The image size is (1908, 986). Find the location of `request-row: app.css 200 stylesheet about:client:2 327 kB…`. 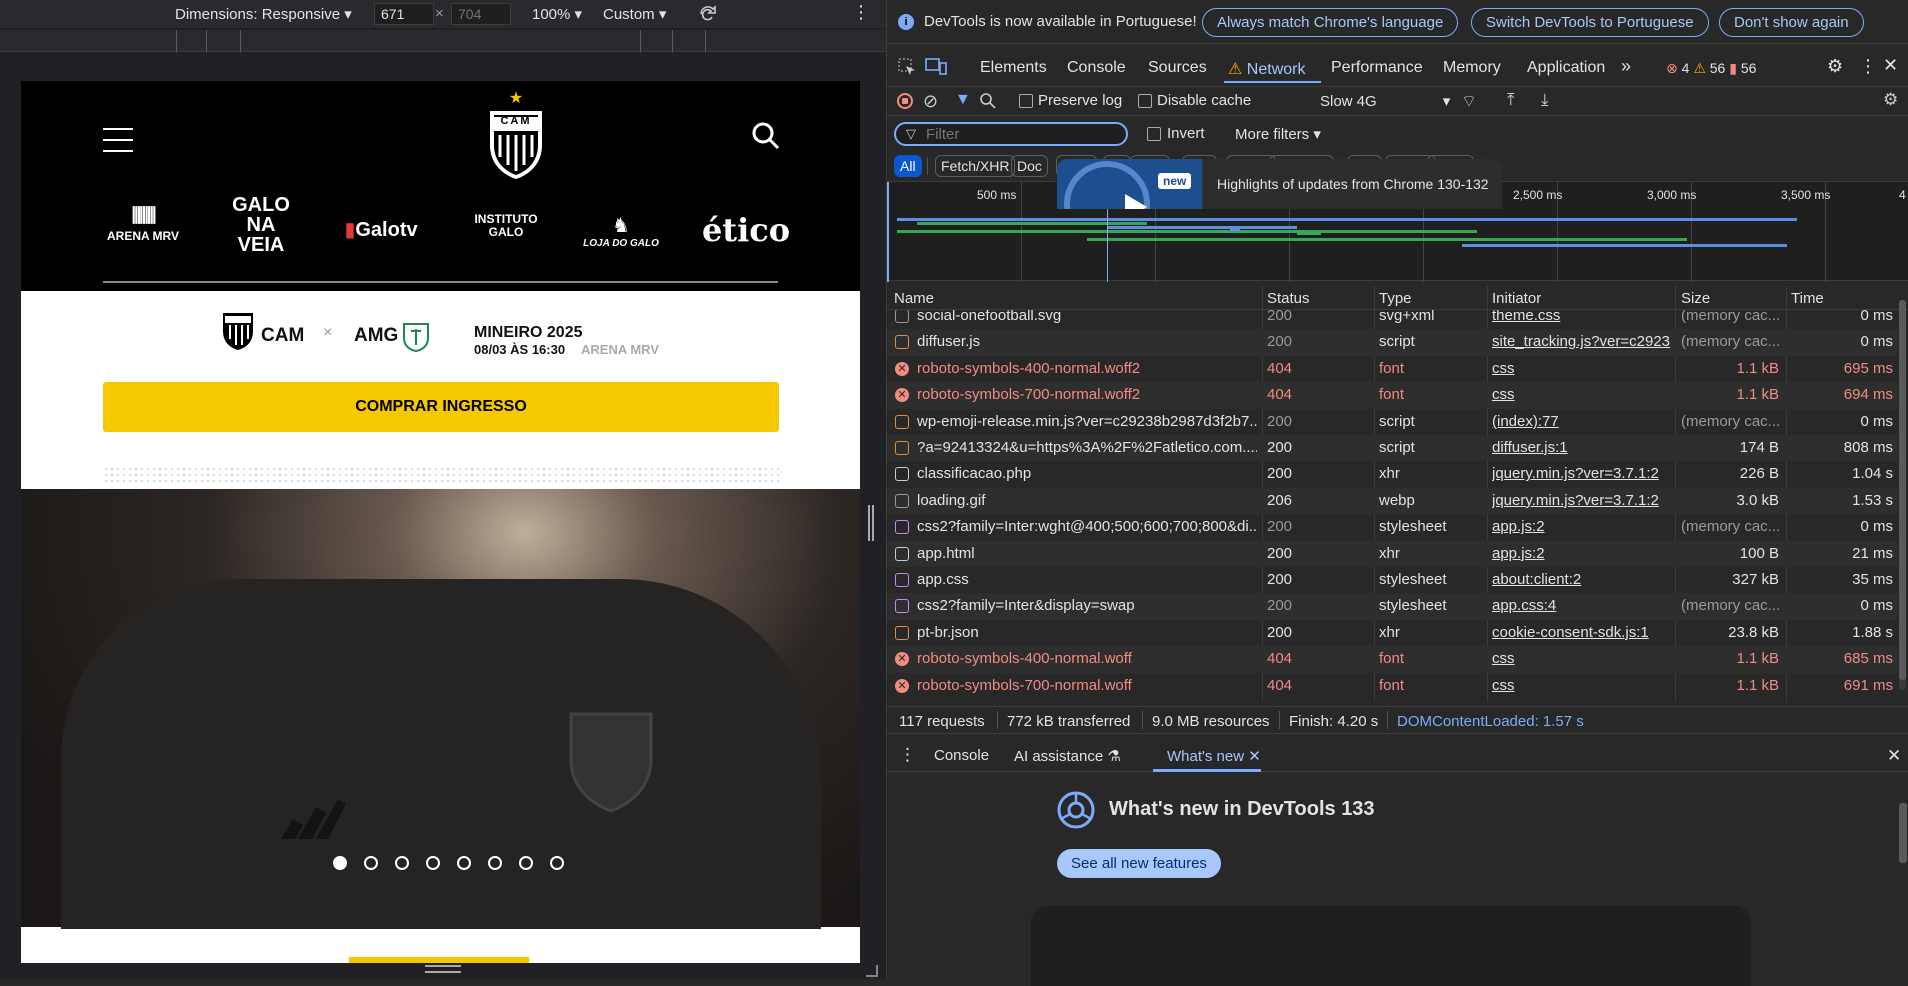

request-row: app.css 200 stylesheet about:client:2 327 kB… is located at coordinates (1392, 580).